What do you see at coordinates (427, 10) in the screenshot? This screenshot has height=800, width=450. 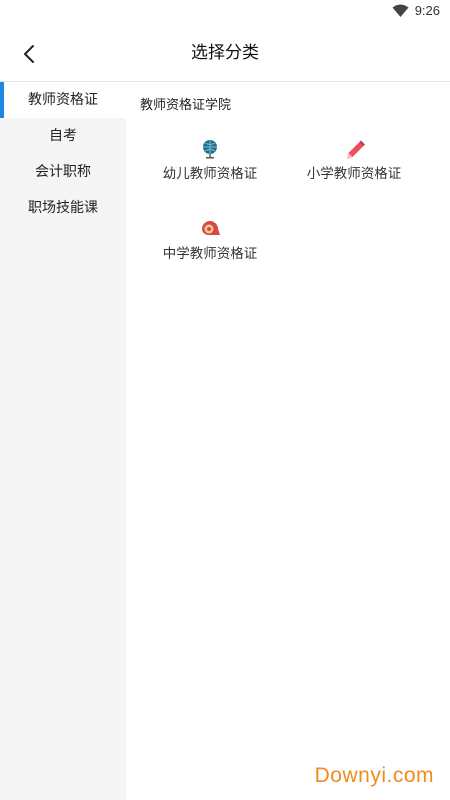 I see `status-time: 9:26` at bounding box center [427, 10].